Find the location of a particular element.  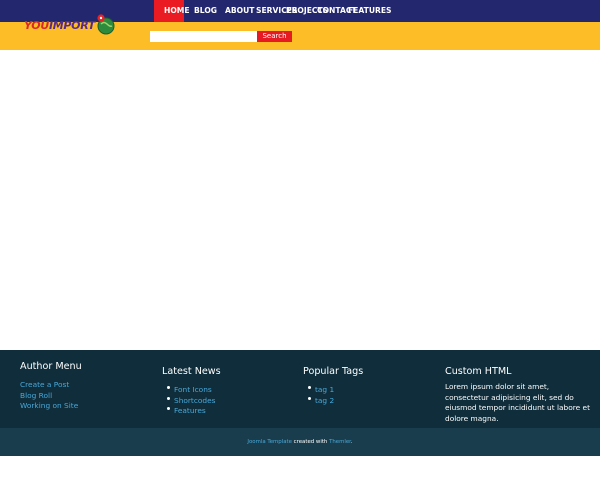

sub-footer: Joomla Template created with Themler. is located at coordinates (300, 442).